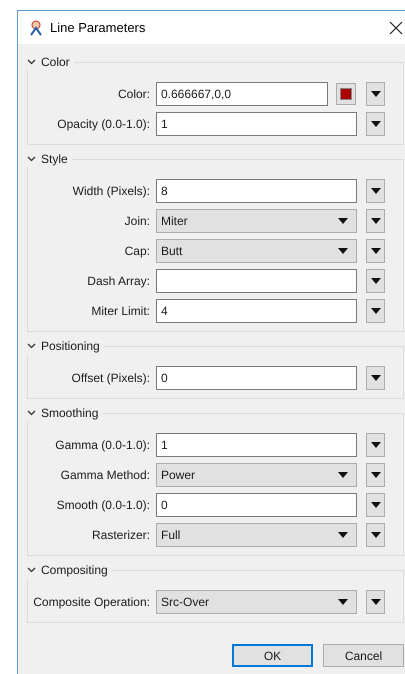 The width and height of the screenshot is (405, 674). I want to click on field-label: Gamma Method:, so click(105, 475).